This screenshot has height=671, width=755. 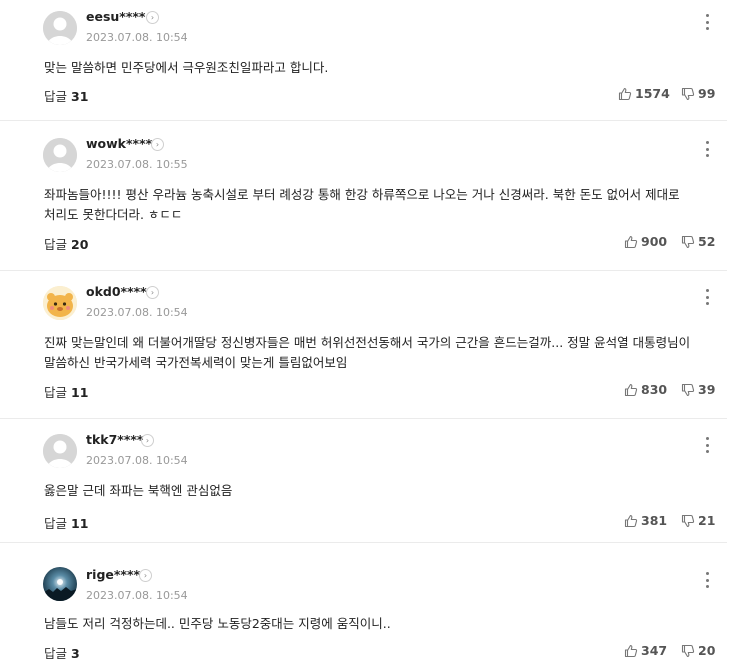 What do you see at coordinates (138, 490) in the screenshot?
I see `comment-text: 옳은말 근데 좌파는 북핵엔 관심없음` at bounding box center [138, 490].